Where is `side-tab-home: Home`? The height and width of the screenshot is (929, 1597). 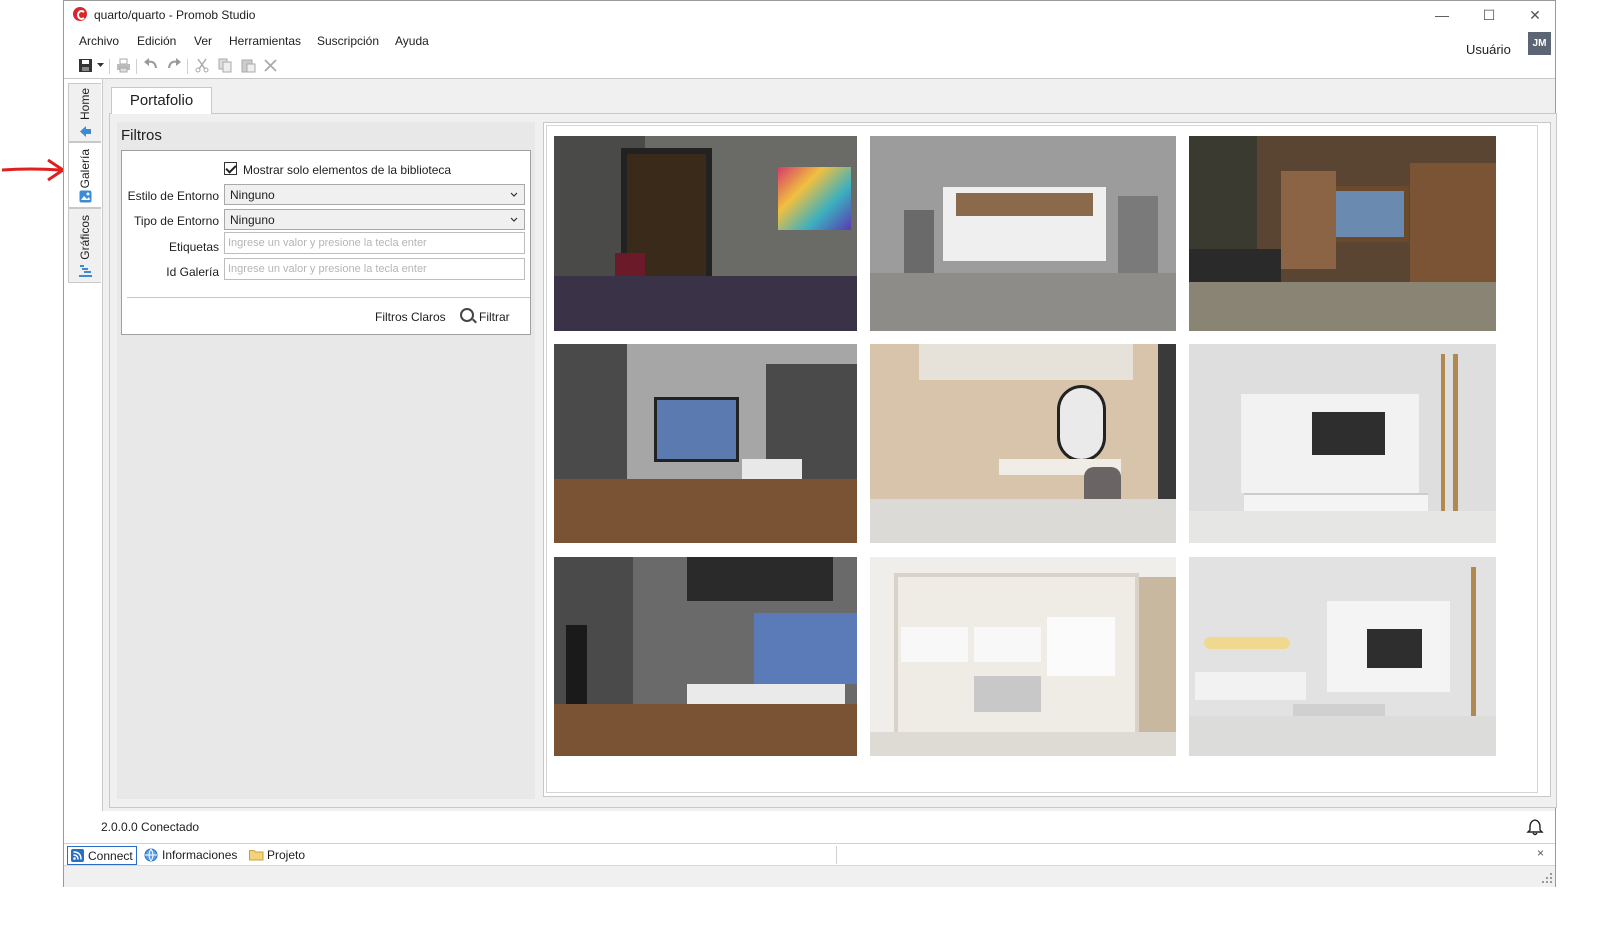
side-tab-home: Home is located at coordinates (84, 112).